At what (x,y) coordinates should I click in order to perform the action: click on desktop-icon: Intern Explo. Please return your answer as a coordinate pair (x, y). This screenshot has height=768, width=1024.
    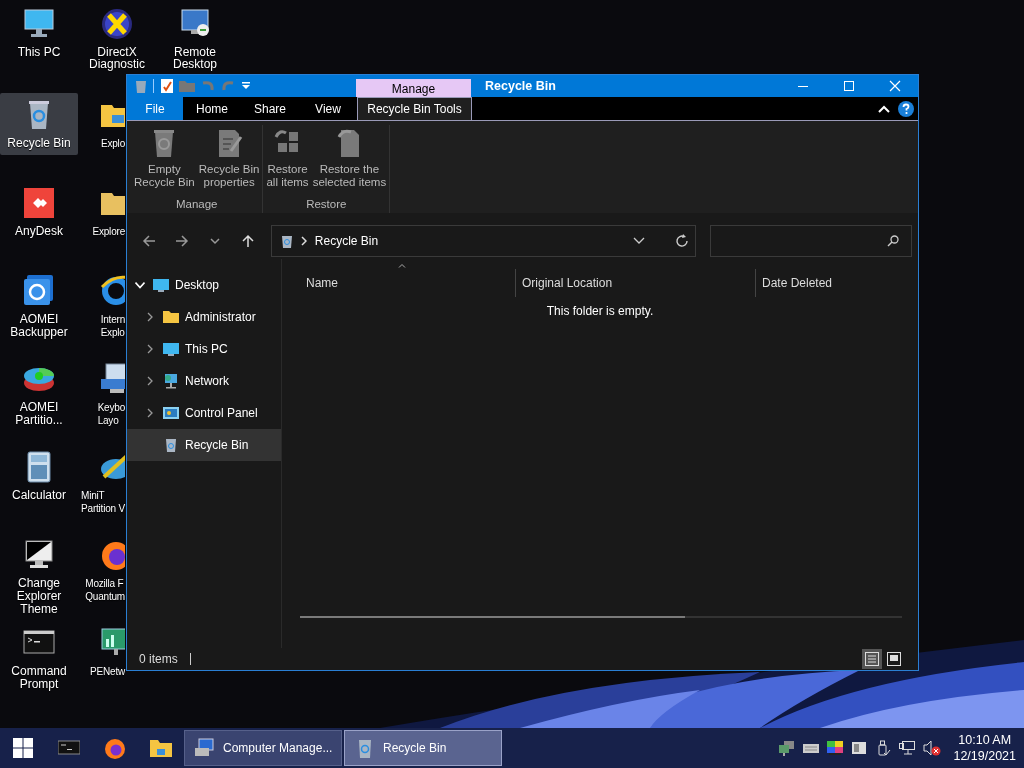
    Looking at the image, I should click on (101, 306).